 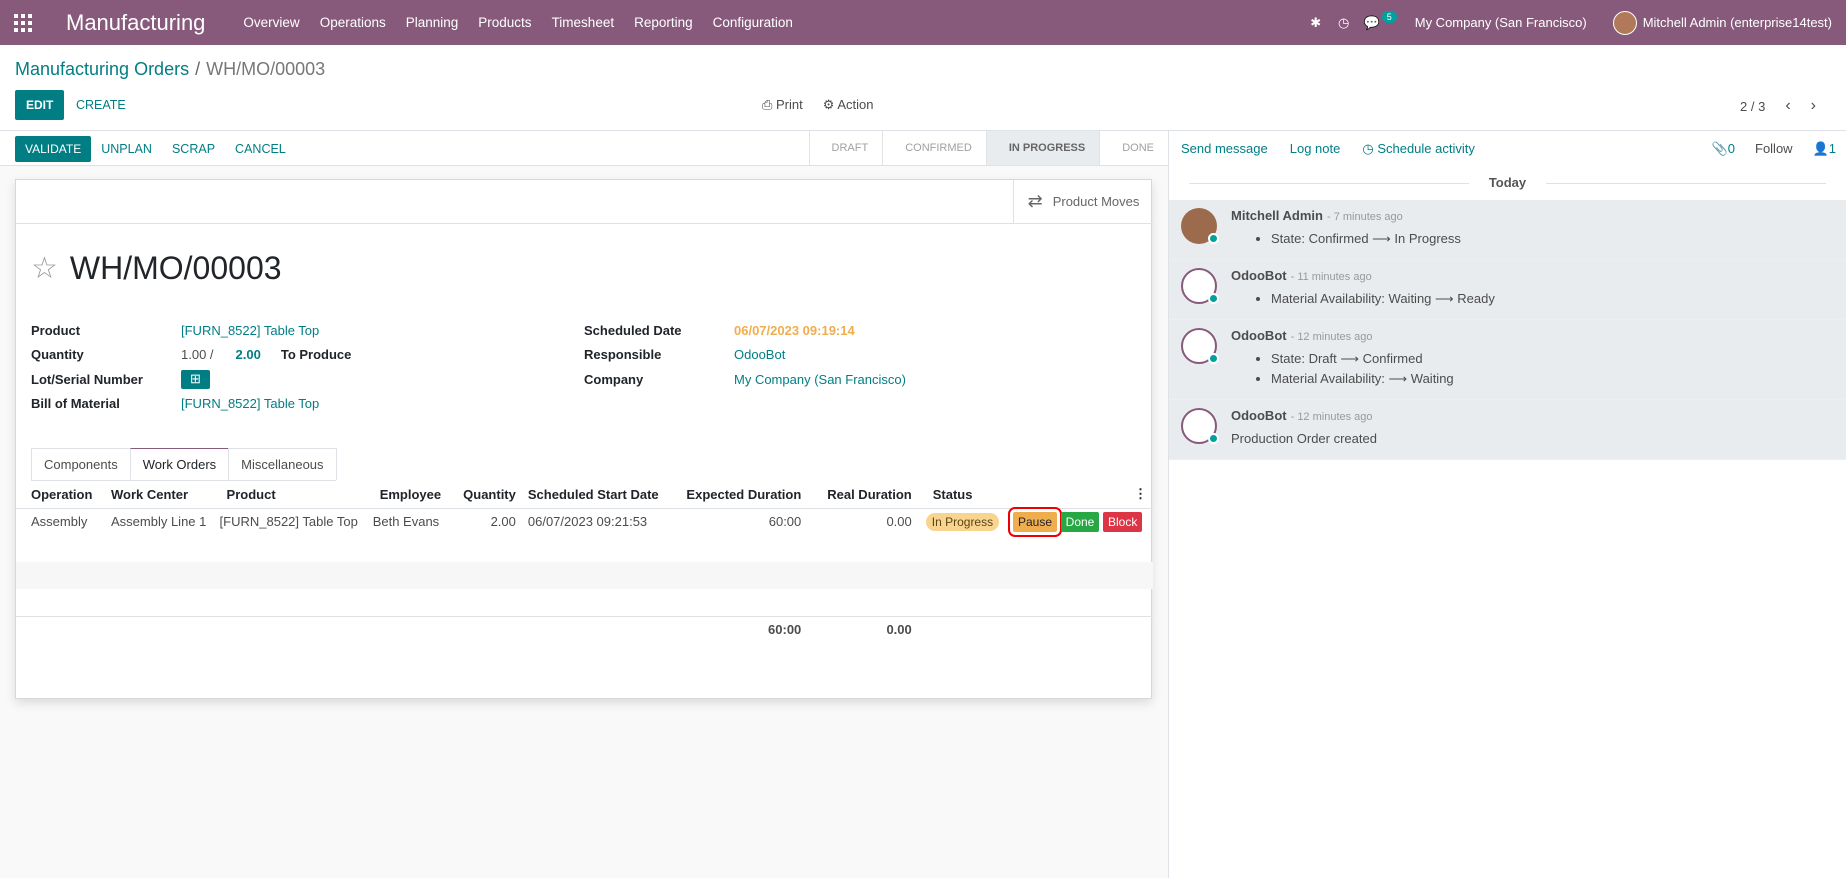 I want to click on tracking-line: State: Confirmed ⟶ In Progress, so click(x=1552, y=239).